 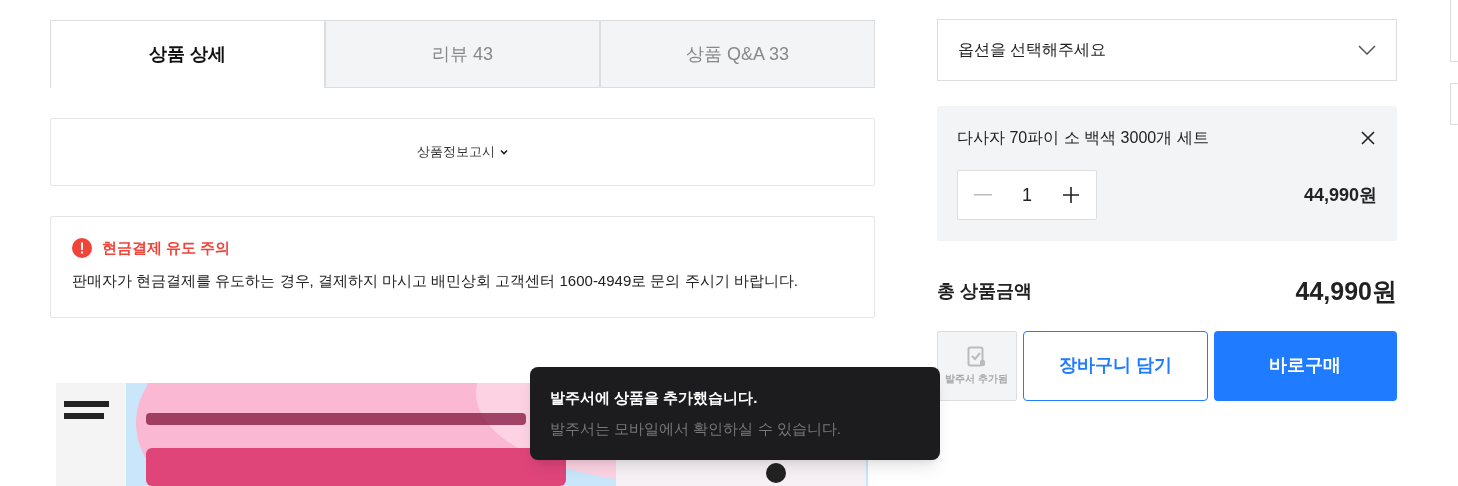 What do you see at coordinates (82, 248) in the screenshot?
I see `alert-icon` at bounding box center [82, 248].